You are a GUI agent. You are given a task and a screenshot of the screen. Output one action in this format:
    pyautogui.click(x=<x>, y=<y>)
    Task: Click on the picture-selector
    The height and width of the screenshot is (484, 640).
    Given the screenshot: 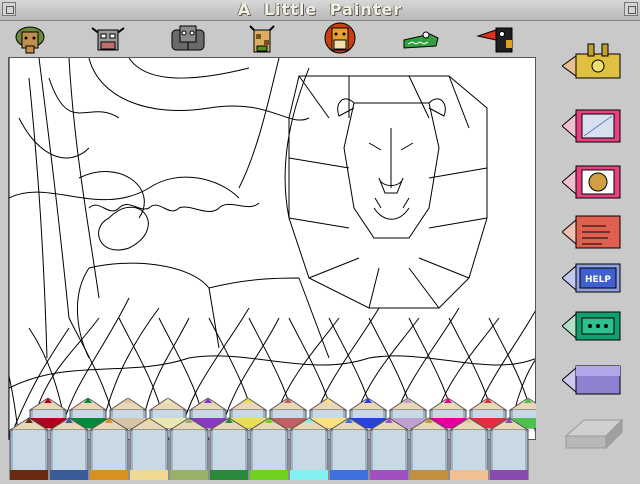 What is the action you would take?
    pyautogui.click(x=280, y=38)
    